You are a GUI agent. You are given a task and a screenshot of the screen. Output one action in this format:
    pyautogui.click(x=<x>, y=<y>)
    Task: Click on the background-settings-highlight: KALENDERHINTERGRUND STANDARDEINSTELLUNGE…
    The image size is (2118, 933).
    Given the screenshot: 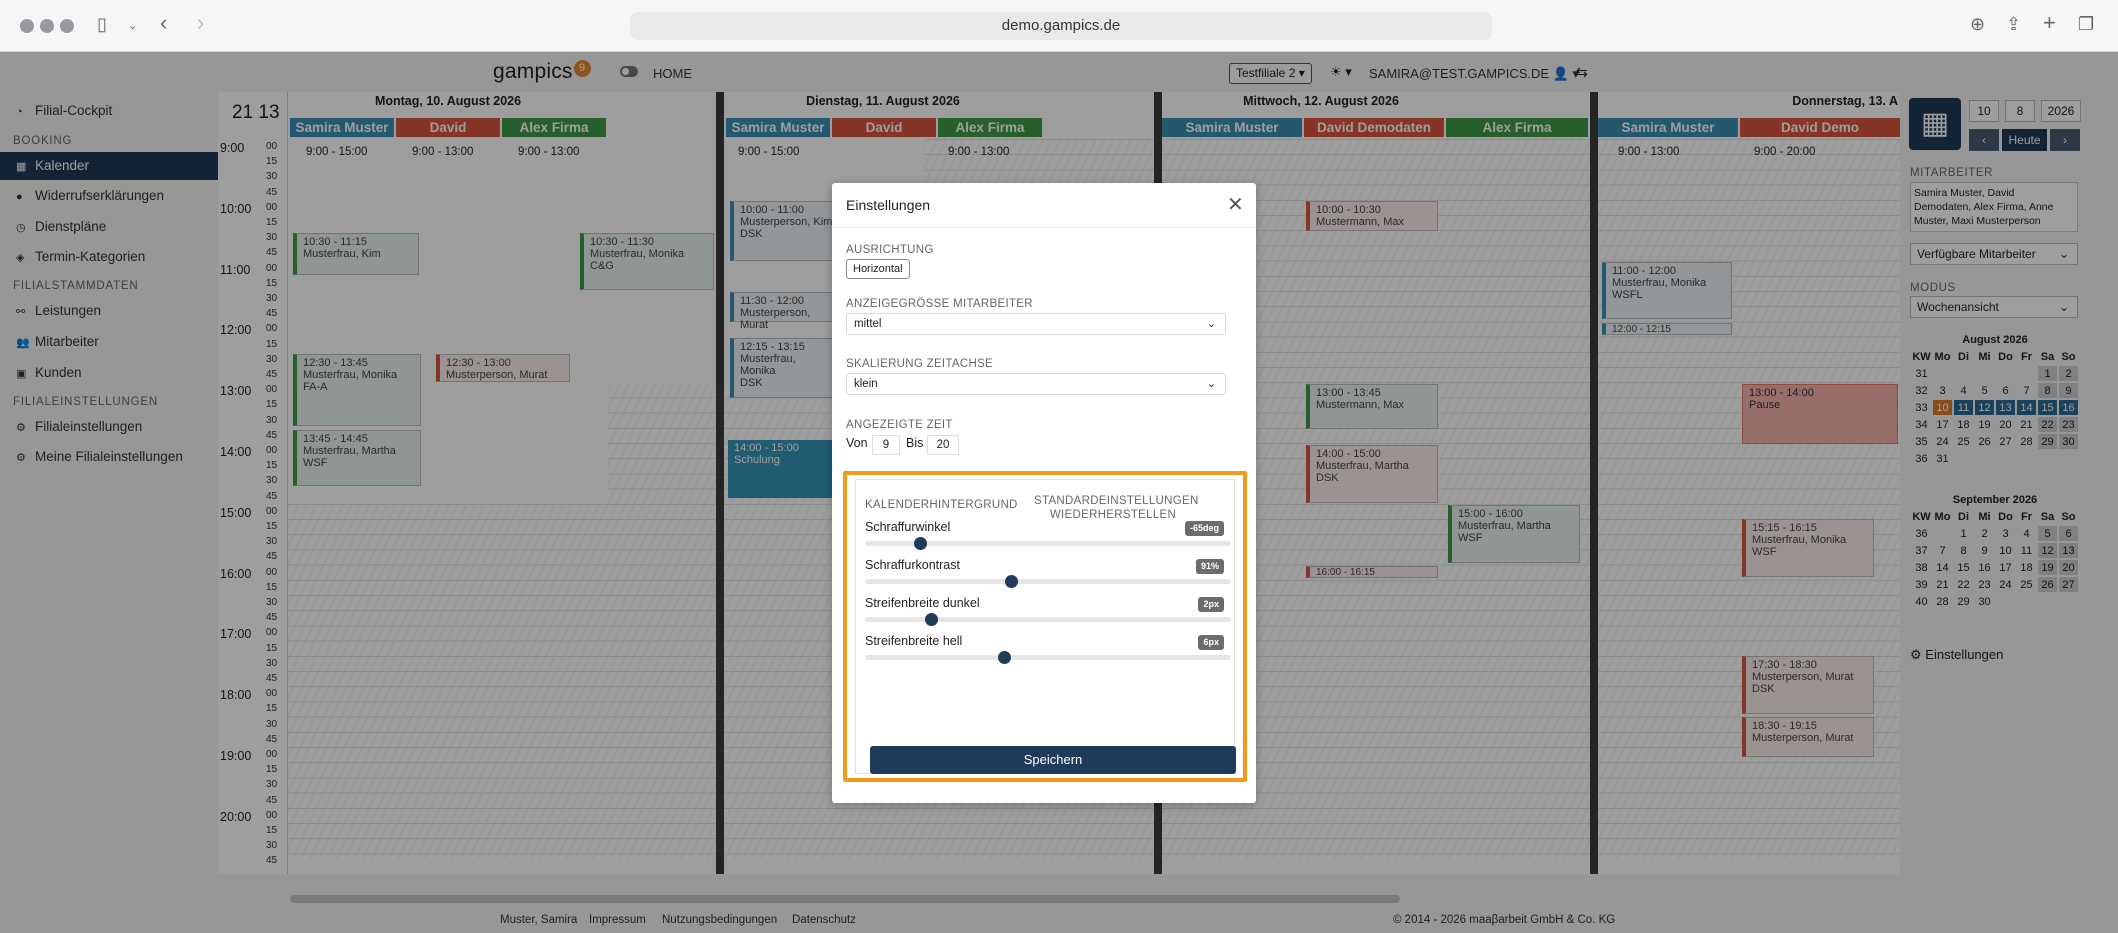 What is the action you would take?
    pyautogui.click(x=1045, y=626)
    